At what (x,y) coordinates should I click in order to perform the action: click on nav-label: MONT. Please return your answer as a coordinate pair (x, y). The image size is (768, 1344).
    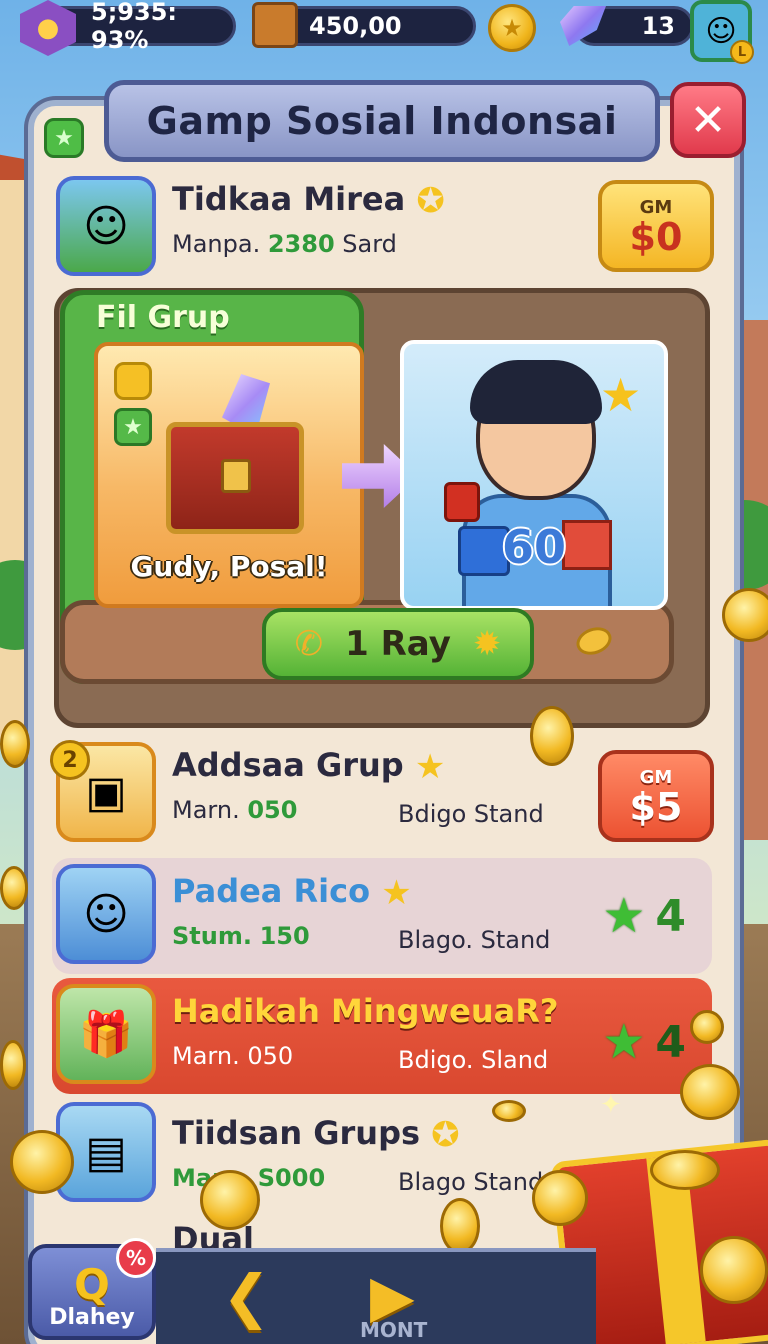
    Looking at the image, I should click on (394, 1330).